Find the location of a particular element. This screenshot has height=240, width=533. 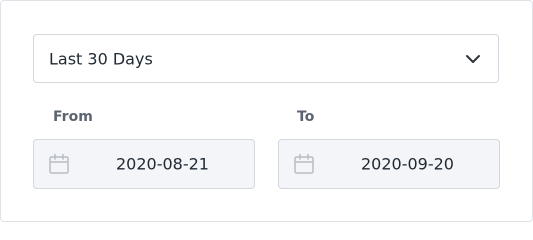

from-date-field: 2020-08-21 is located at coordinates (144, 164).